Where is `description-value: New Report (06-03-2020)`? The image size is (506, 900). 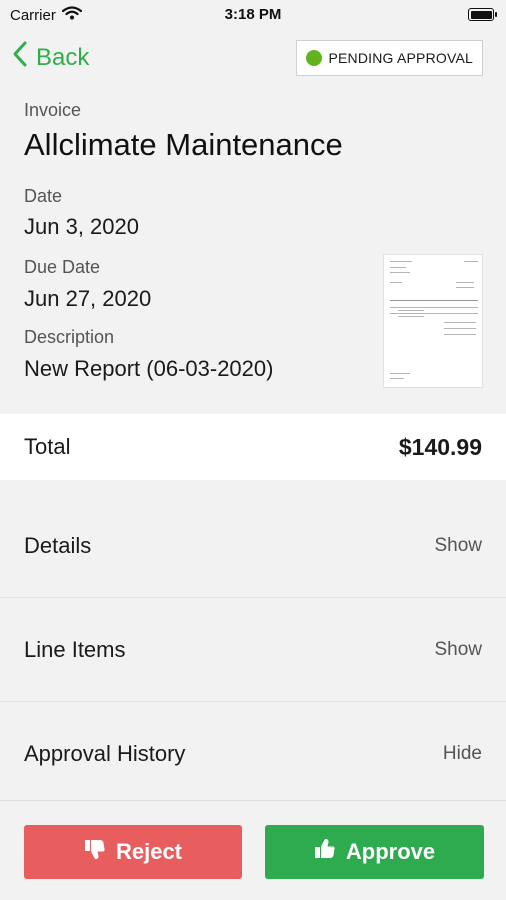 description-value: New Report (06-03-2020) is located at coordinates (149, 368).